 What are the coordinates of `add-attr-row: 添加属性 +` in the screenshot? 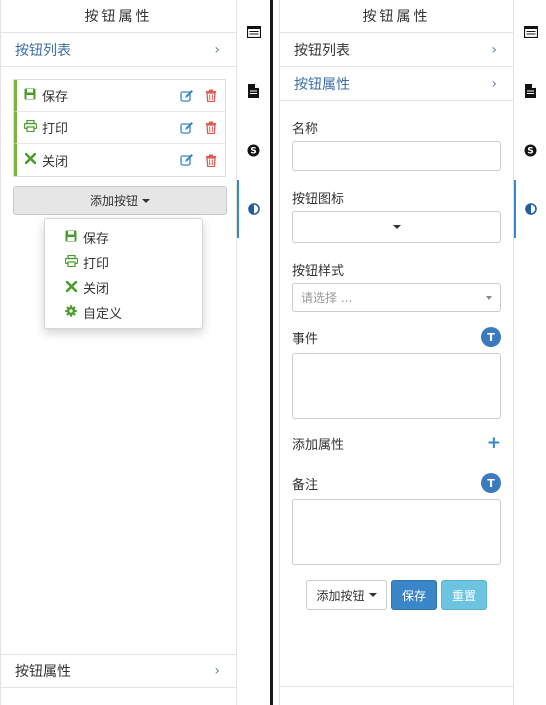 It's located at (396, 444).